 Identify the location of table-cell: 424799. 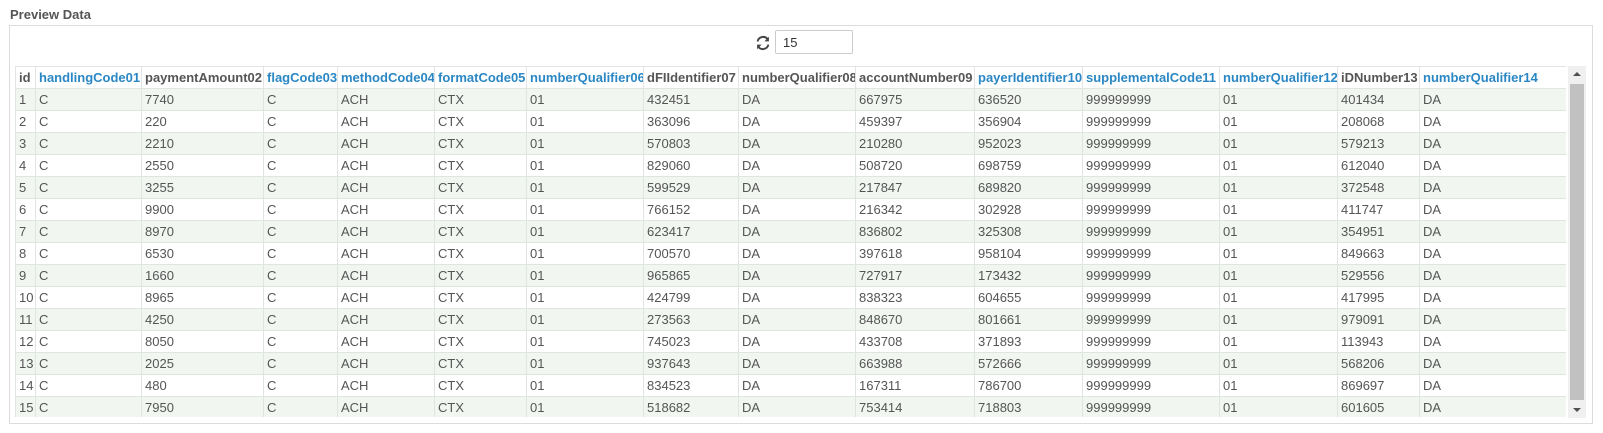
(691, 297).